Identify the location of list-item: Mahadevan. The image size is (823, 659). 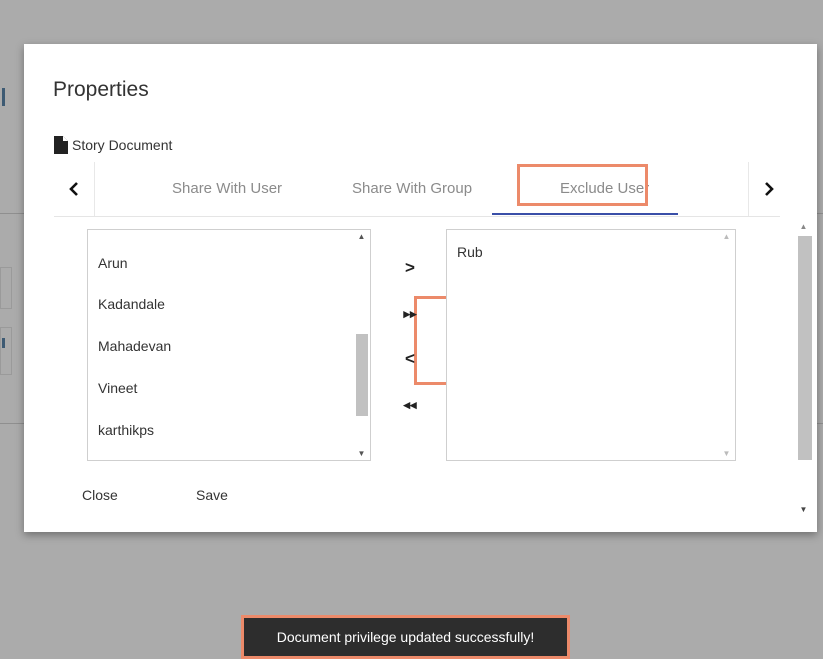
(134, 346).